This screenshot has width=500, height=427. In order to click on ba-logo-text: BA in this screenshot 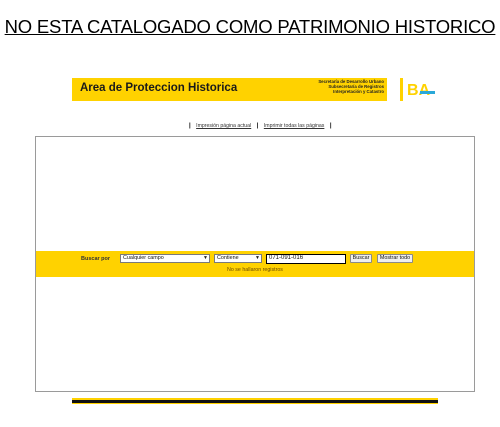, I will do `click(419, 90)`.